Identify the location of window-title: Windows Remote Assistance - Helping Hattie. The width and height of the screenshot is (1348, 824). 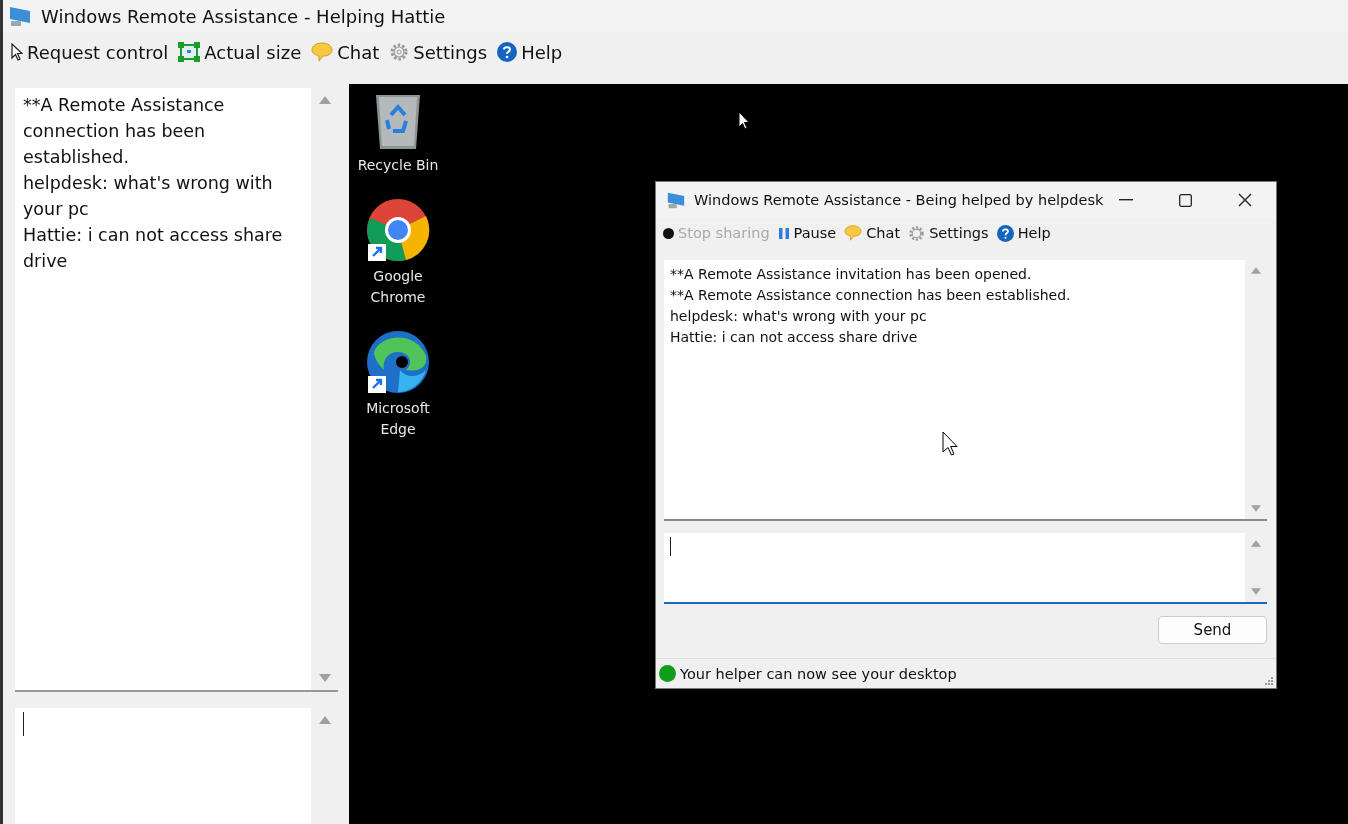
(243, 16).